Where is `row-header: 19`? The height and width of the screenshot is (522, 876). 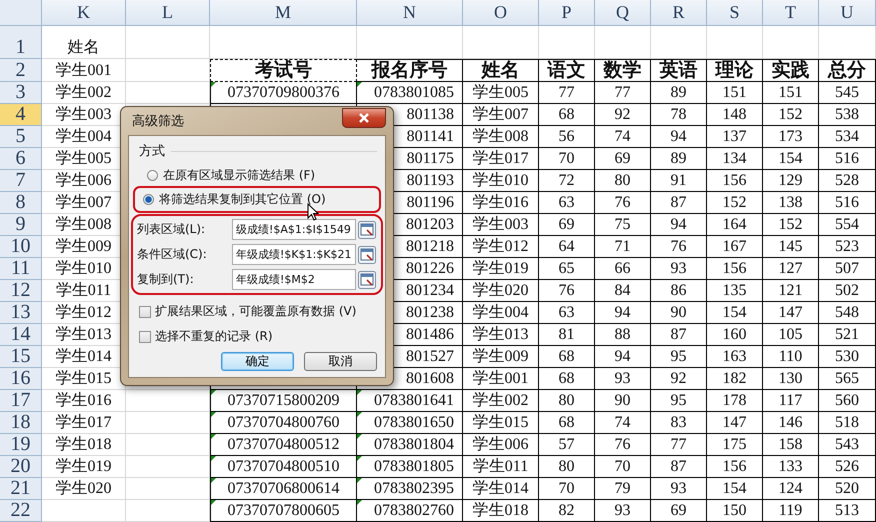 row-header: 19 is located at coordinates (21, 445).